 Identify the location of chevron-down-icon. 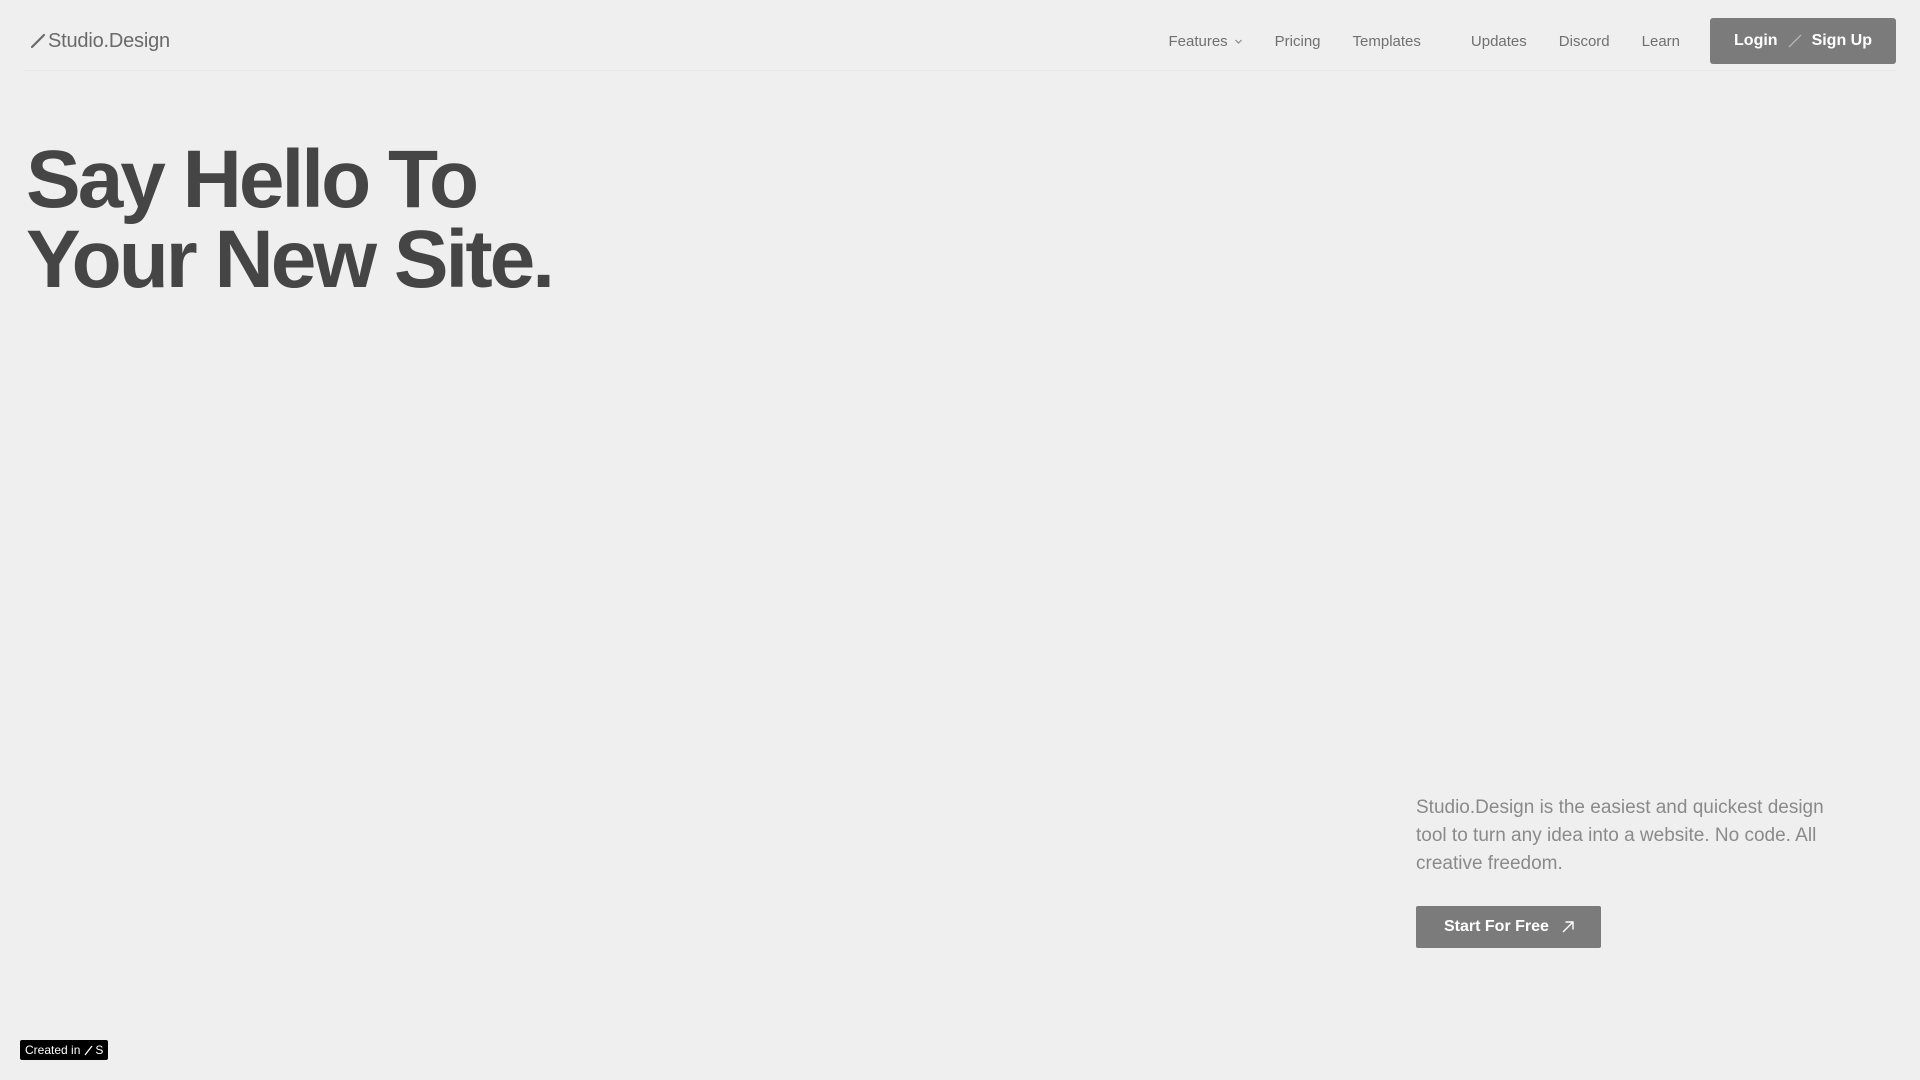
(1238, 41).